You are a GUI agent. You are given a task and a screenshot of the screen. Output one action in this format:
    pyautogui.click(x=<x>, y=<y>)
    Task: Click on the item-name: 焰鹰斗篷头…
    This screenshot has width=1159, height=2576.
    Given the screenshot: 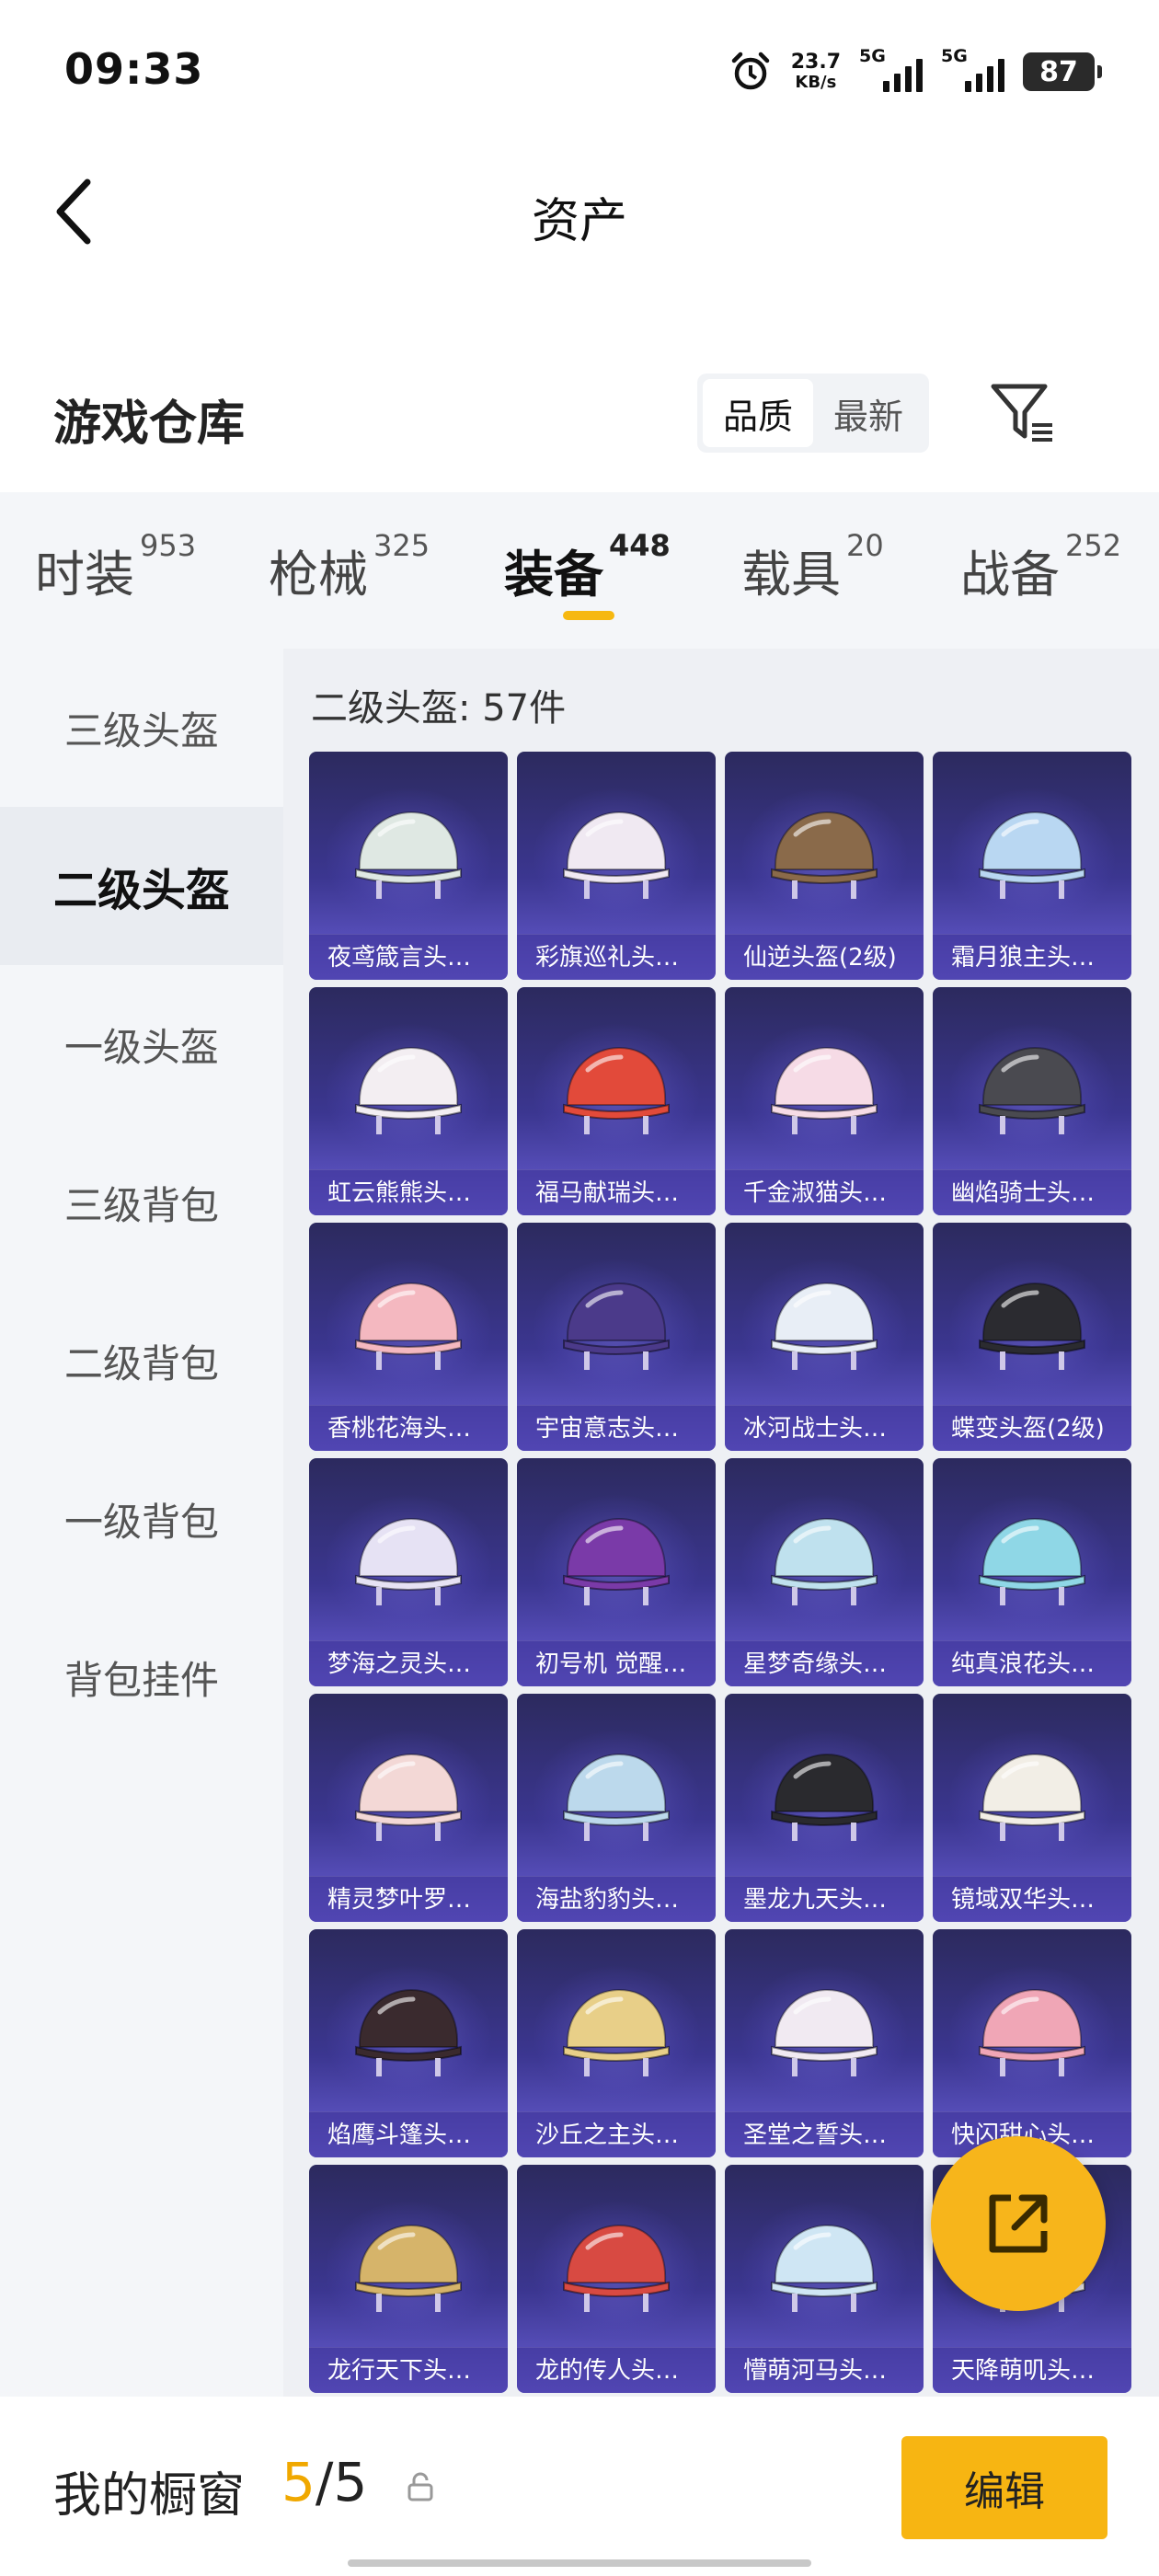 What is the action you would take?
    pyautogui.click(x=408, y=2134)
    